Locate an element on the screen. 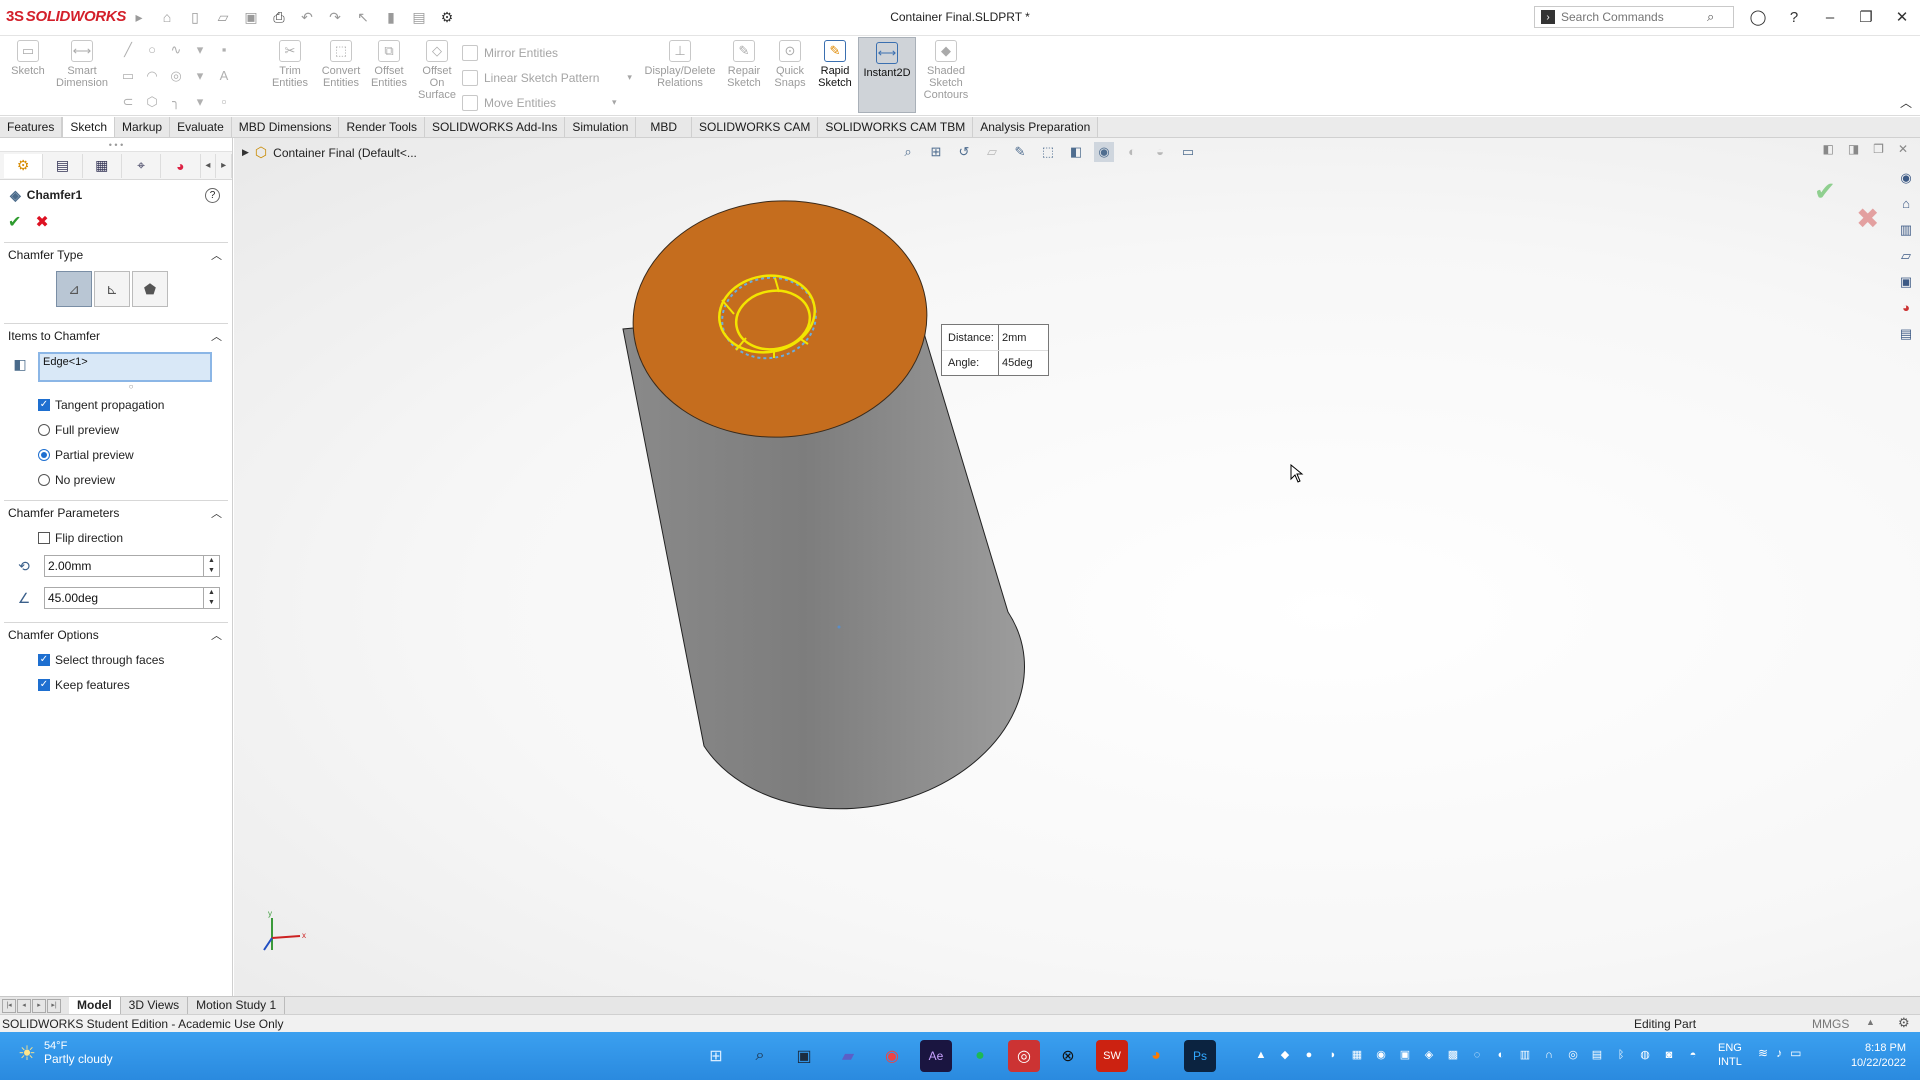 The height and width of the screenshot is (1080, 1920). input-language: ENG INTL is located at coordinates (1730, 1055).